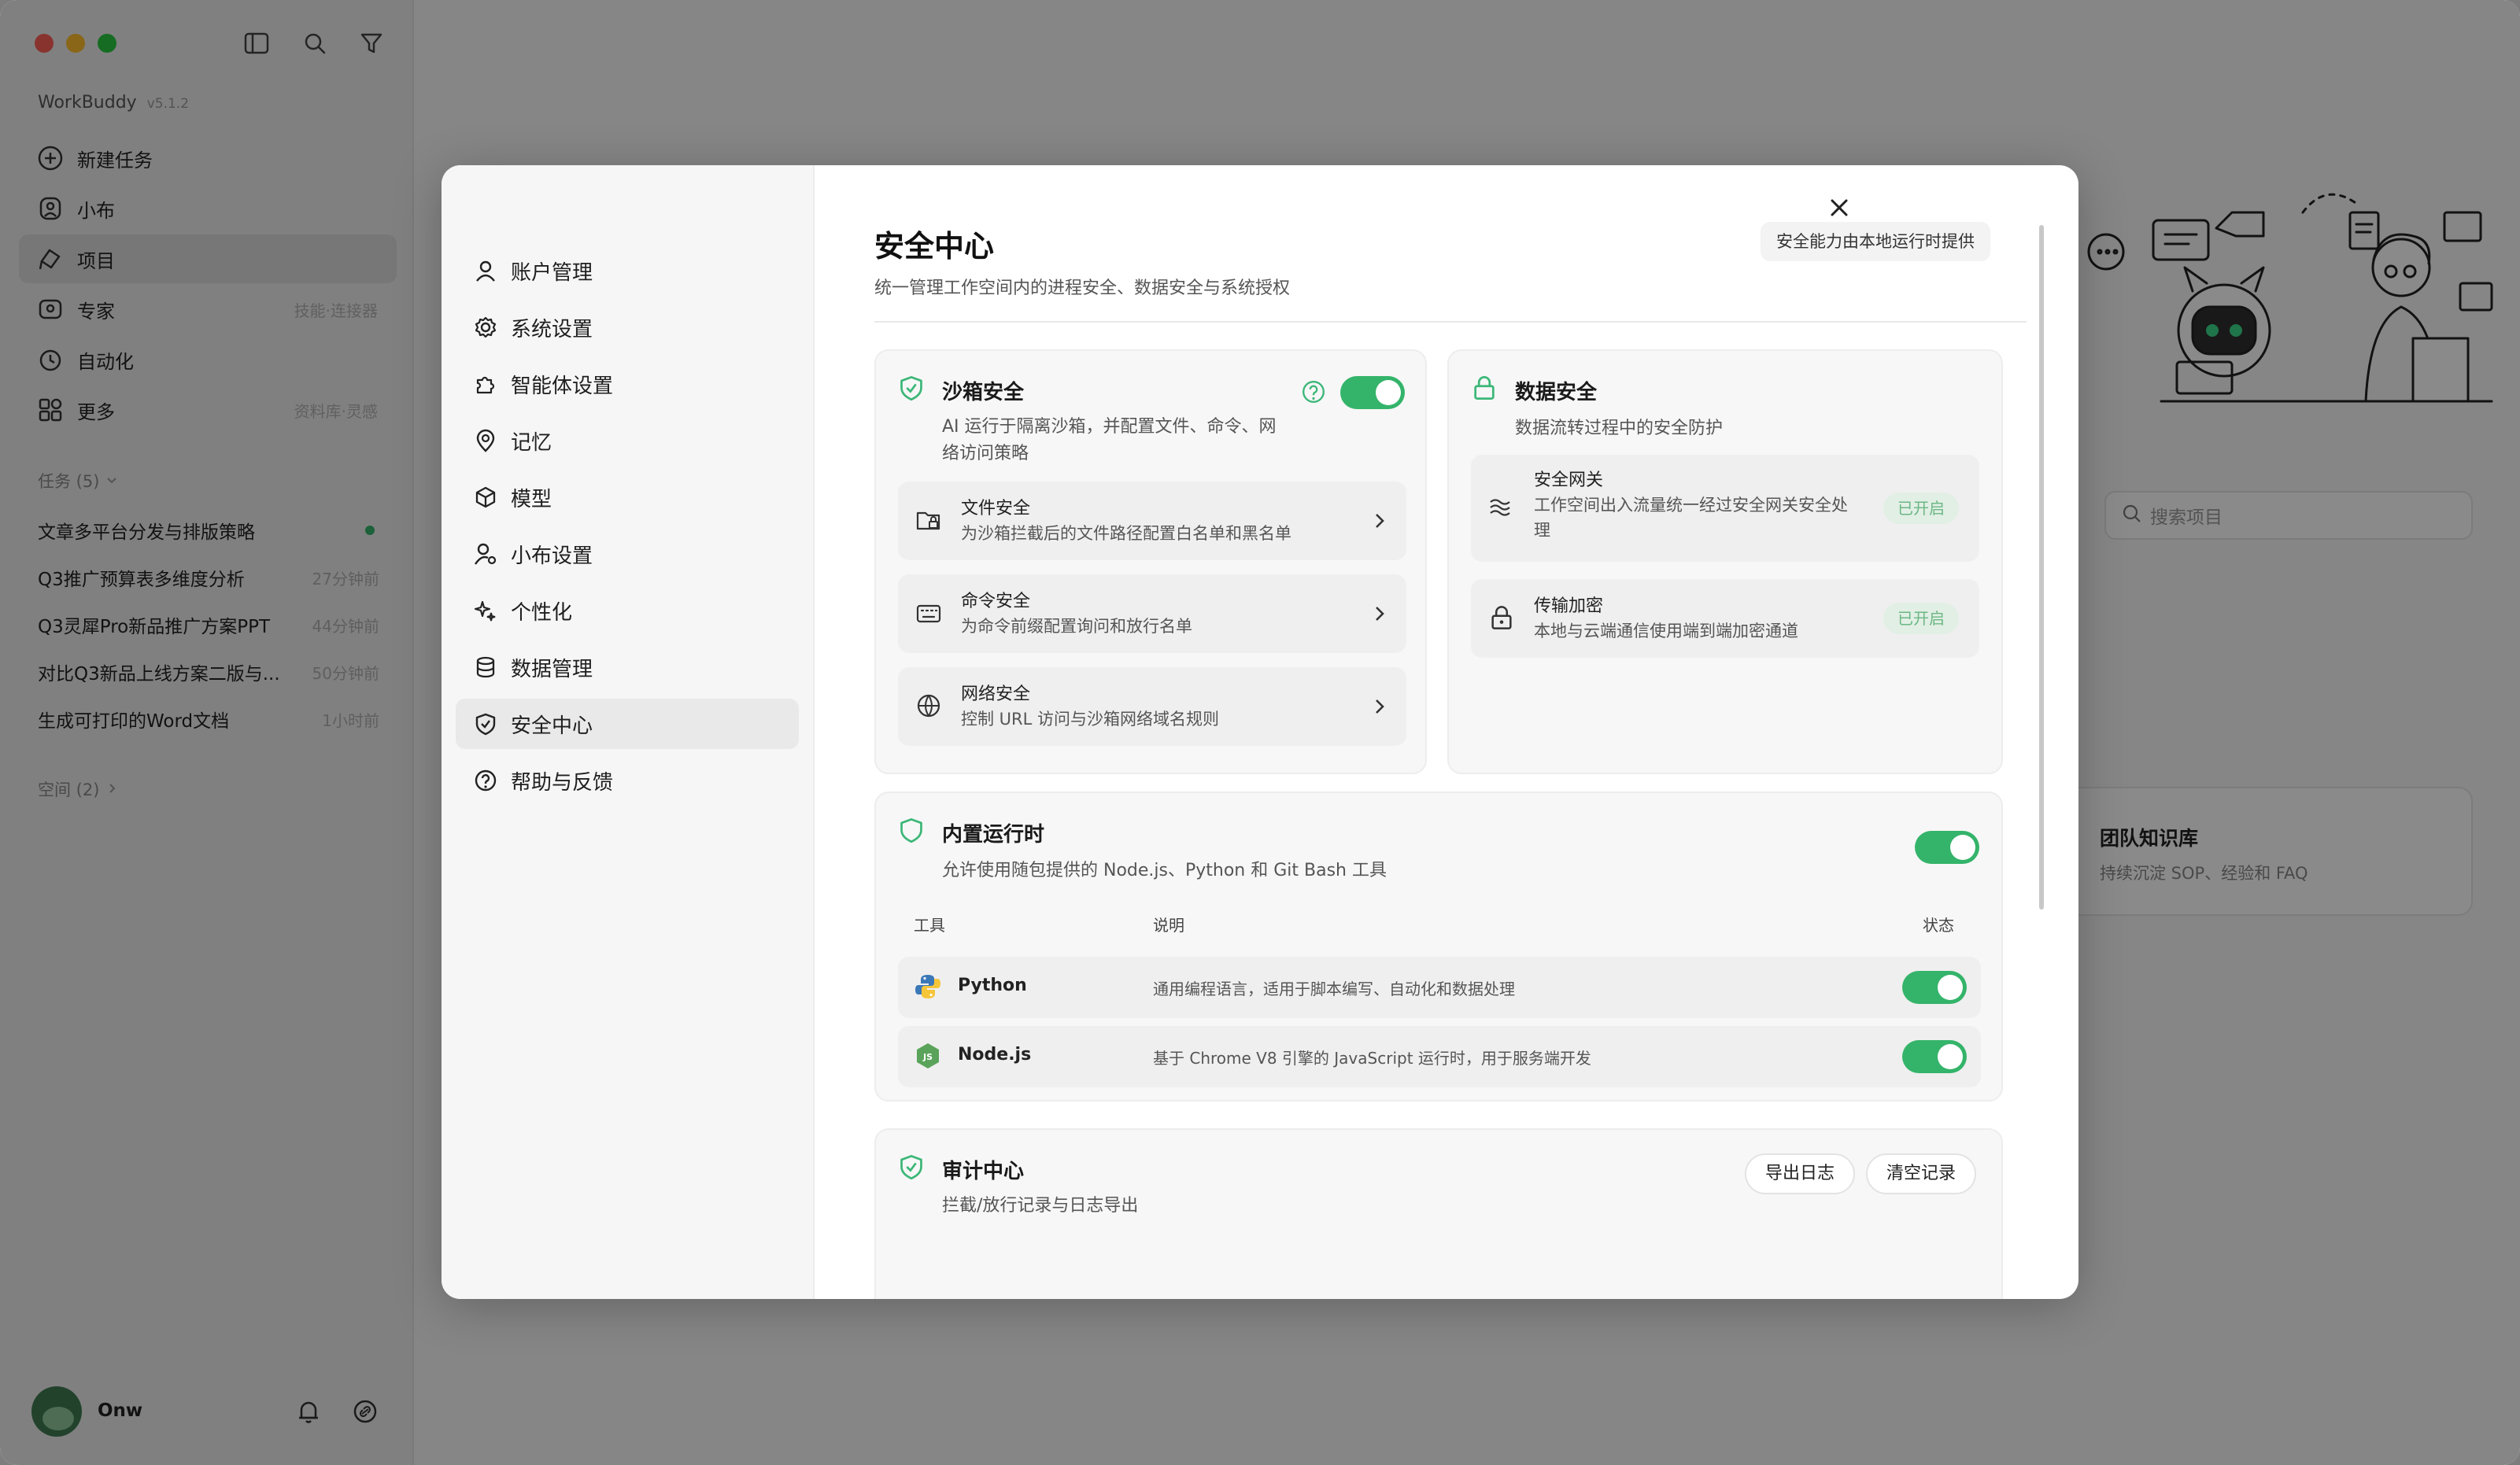  Describe the element at coordinates (996, 694) in the screenshot. I see `row-title: 网络安全` at that location.